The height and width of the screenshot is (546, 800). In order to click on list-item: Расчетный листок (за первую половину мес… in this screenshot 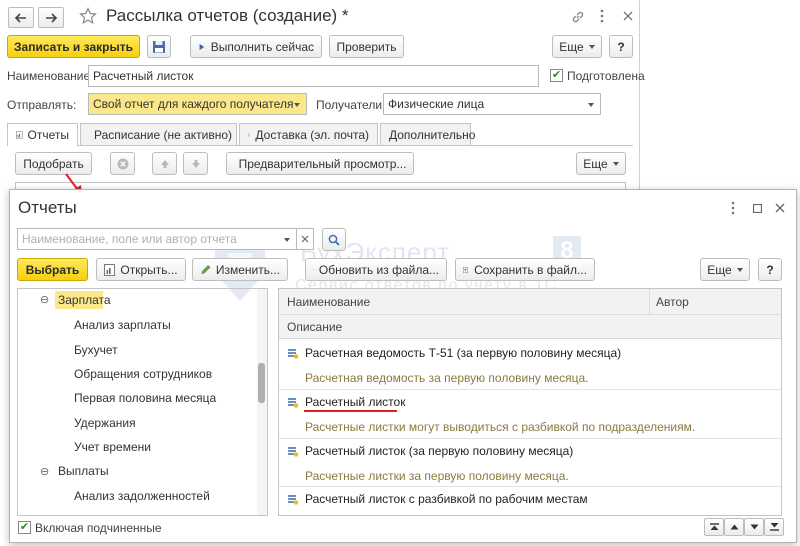, I will do `click(430, 451)`.